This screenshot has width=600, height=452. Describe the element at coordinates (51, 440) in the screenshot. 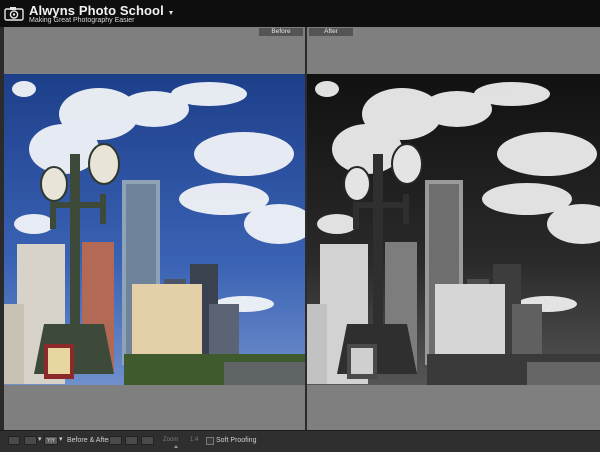

I see `before-after-view-icon: Y|Y` at that location.